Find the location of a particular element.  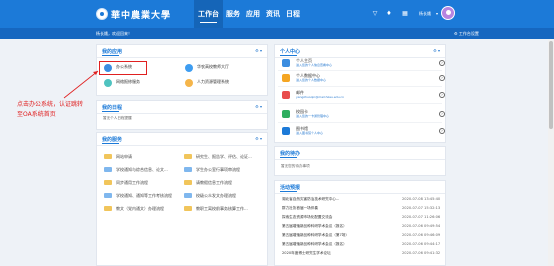

office-system-highlight is located at coordinates (123, 68).